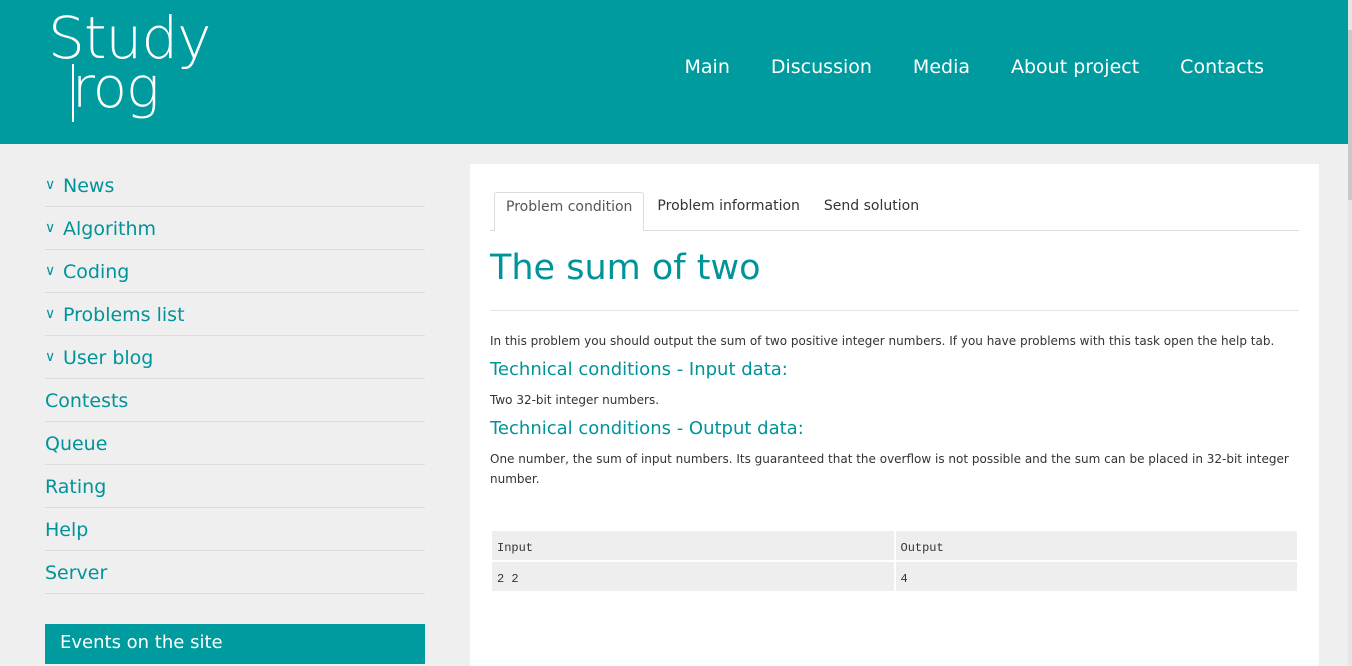 The height and width of the screenshot is (666, 1352). I want to click on output-heading: Technical conditions - Output data:, so click(647, 428).